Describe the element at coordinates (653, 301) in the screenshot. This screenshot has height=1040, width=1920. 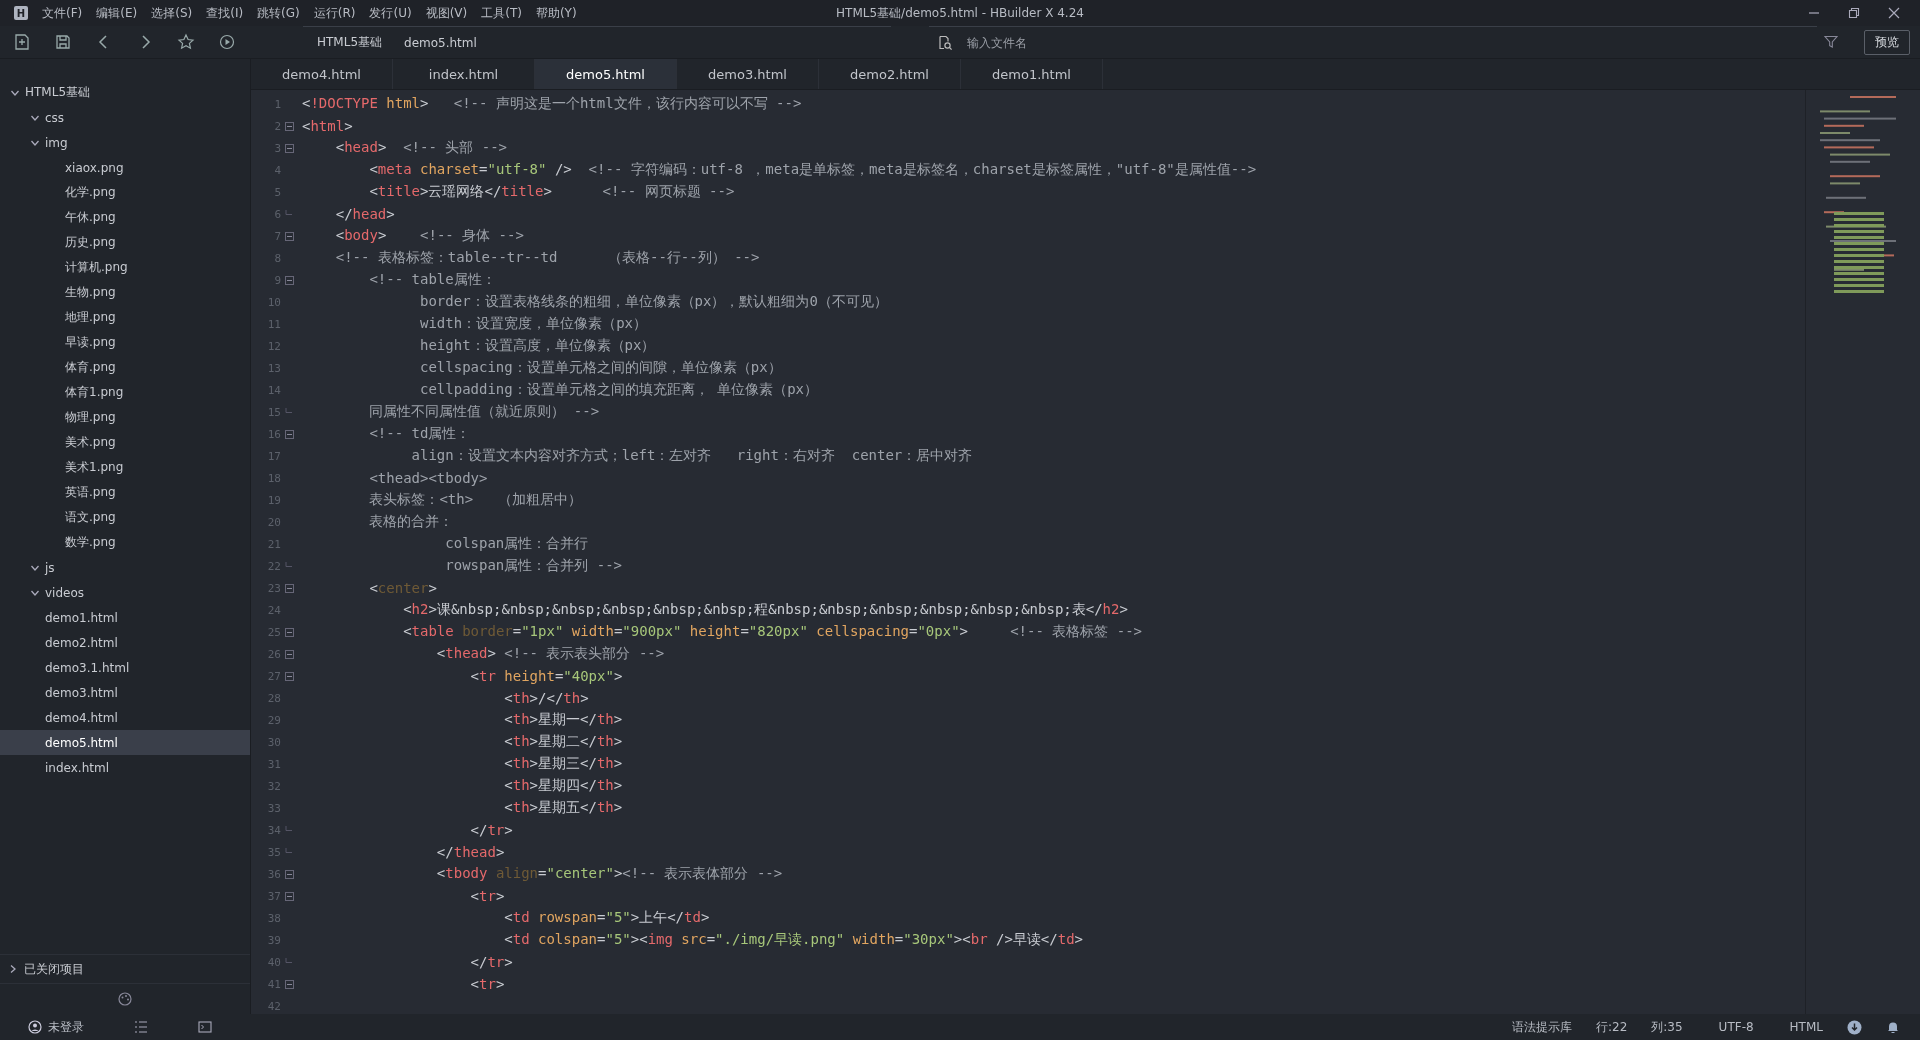
I see `code-line: border：设置表格线条的粗细，单位像素（px），默认粗细为0（不可见）` at that location.